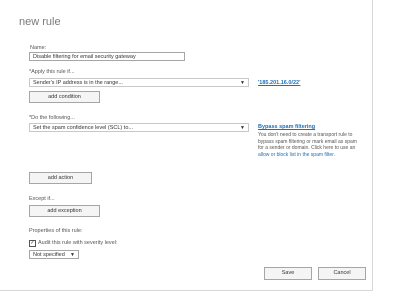 The width and height of the screenshot is (394, 301). What do you see at coordinates (60, 178) in the screenshot?
I see `add-action-button: add action` at bounding box center [60, 178].